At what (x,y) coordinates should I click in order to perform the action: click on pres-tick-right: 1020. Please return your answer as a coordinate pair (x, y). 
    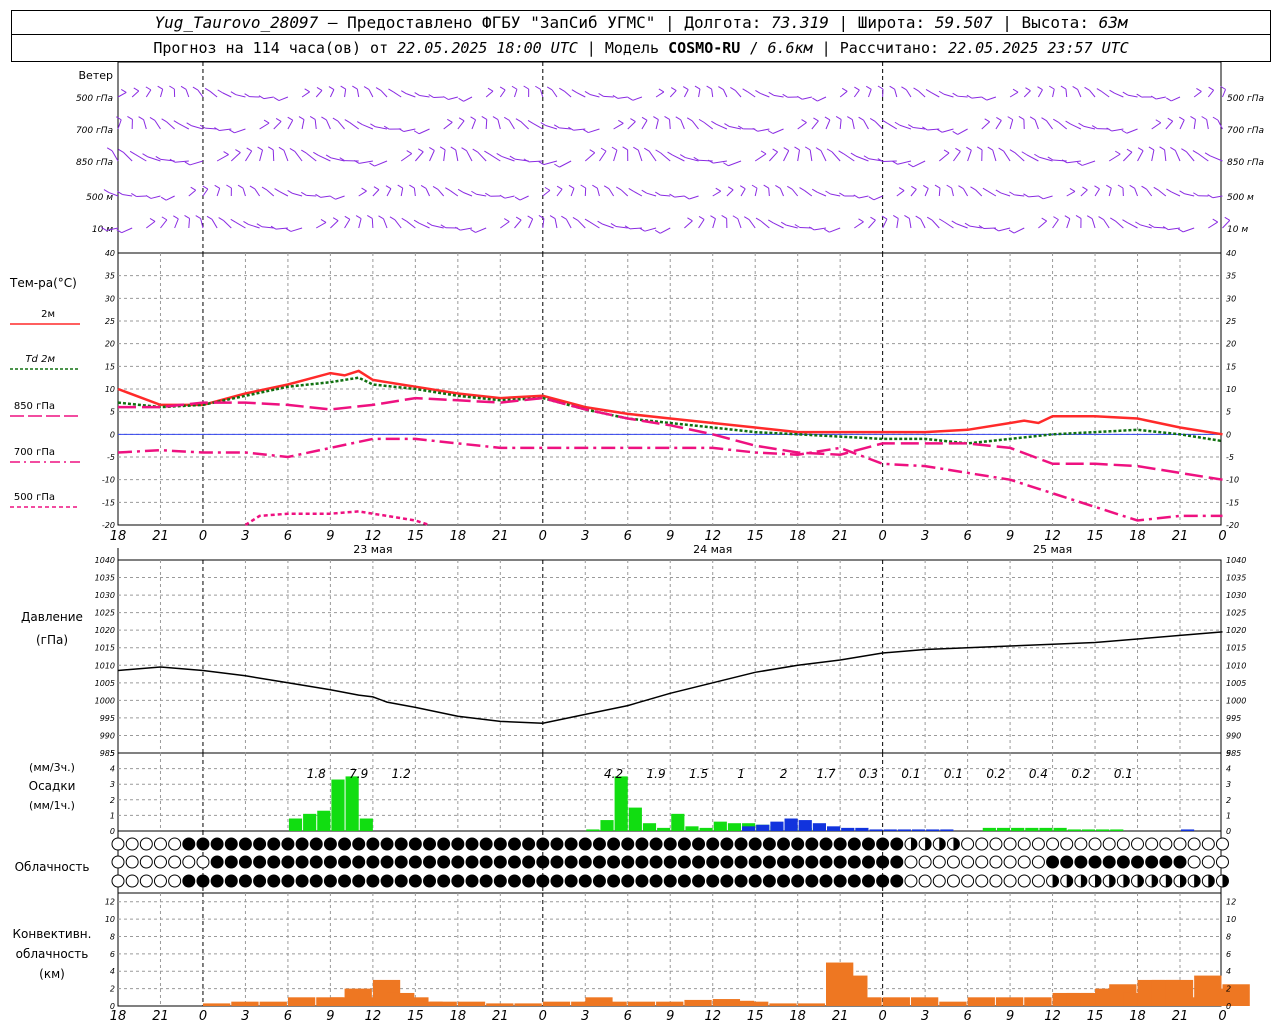
    Looking at the image, I should click on (1236, 630).